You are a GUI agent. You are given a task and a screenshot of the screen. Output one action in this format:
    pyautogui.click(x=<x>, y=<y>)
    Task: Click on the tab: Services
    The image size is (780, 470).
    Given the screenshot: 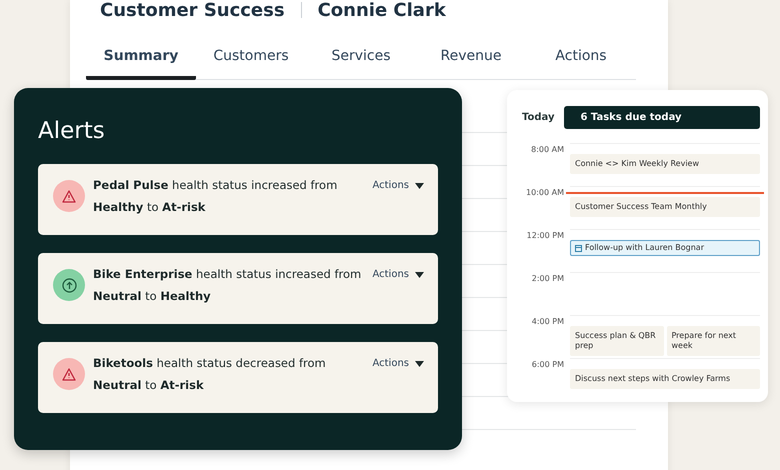 What is the action you would take?
    pyautogui.click(x=361, y=59)
    